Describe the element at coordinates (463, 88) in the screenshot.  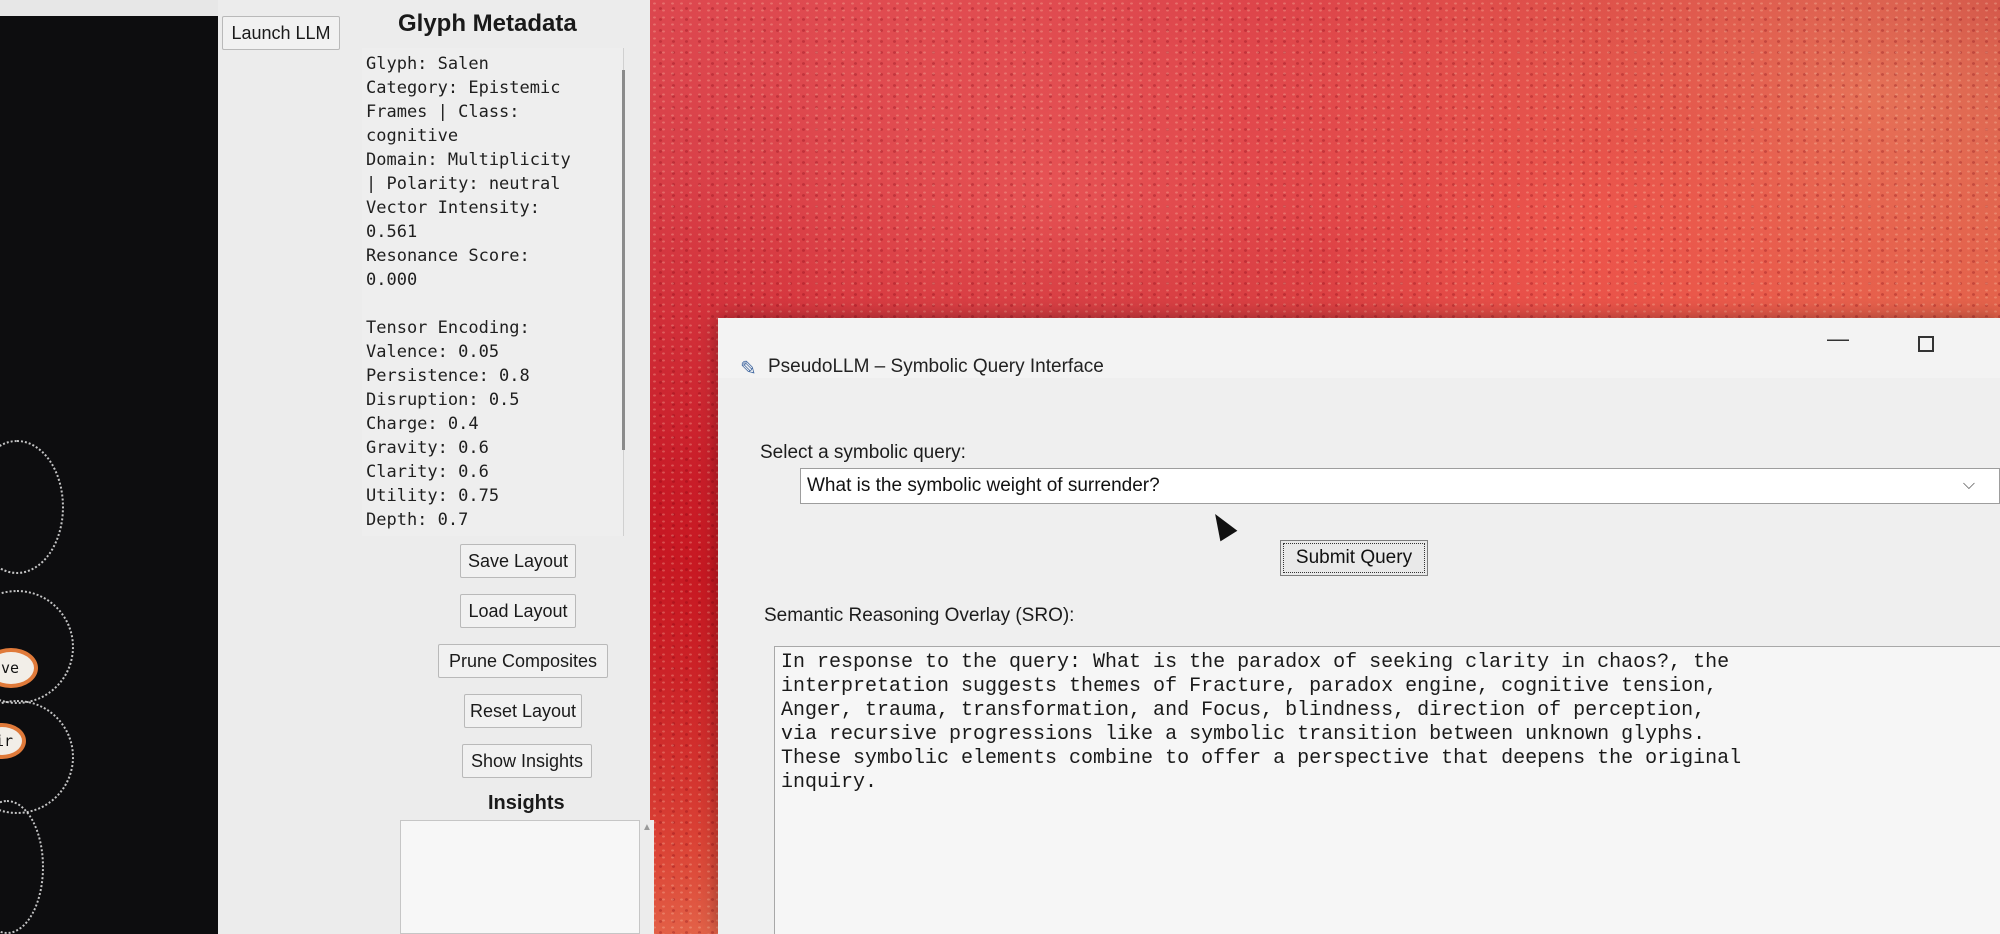
I see `metadata-line: Category: Epistemic` at that location.